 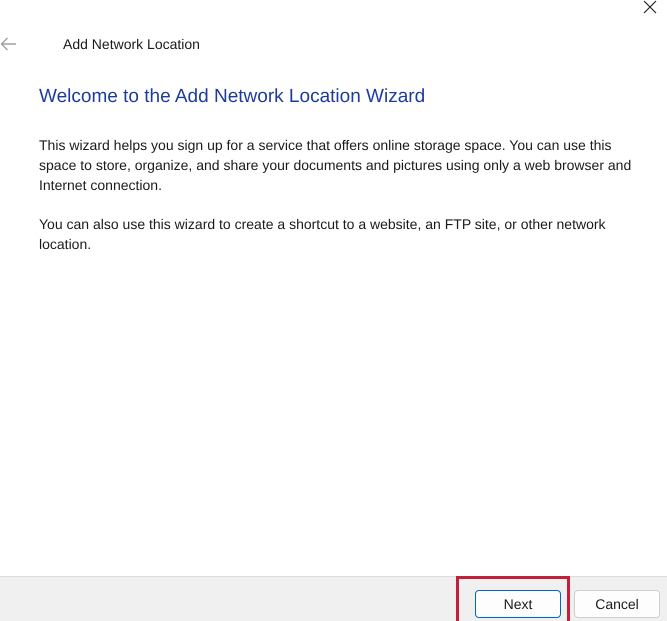 I want to click on cancel-button: Cancel, so click(x=617, y=604).